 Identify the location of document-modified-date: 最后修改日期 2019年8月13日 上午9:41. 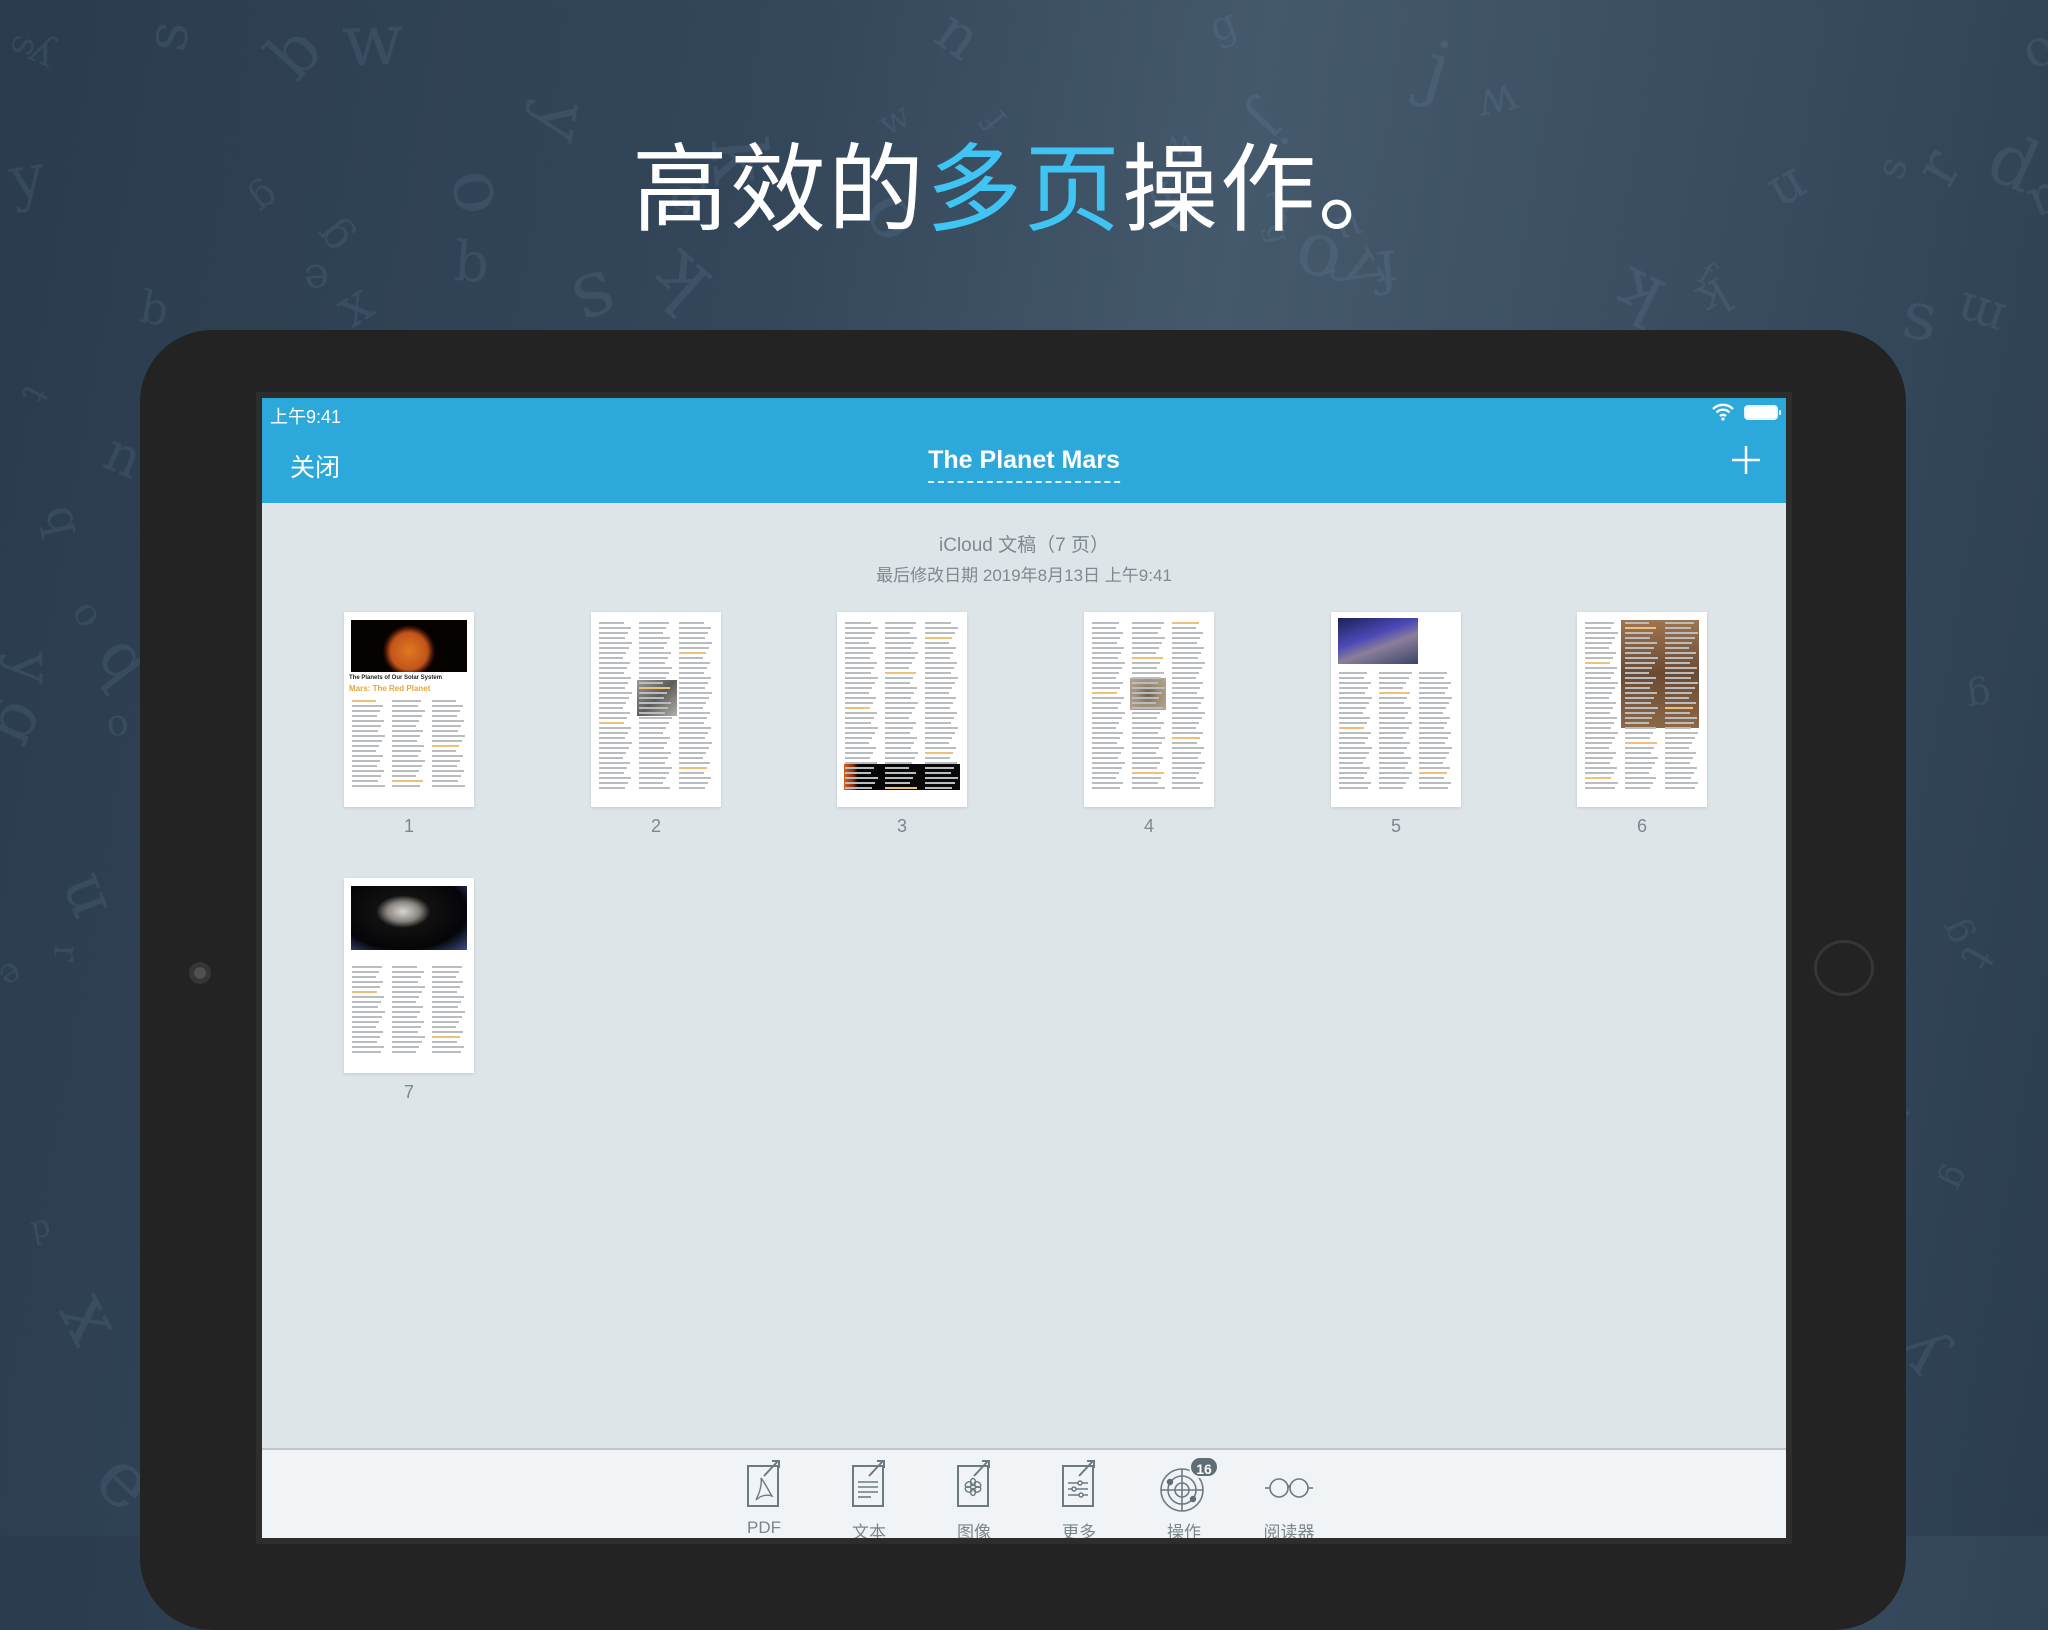
(1024, 575).